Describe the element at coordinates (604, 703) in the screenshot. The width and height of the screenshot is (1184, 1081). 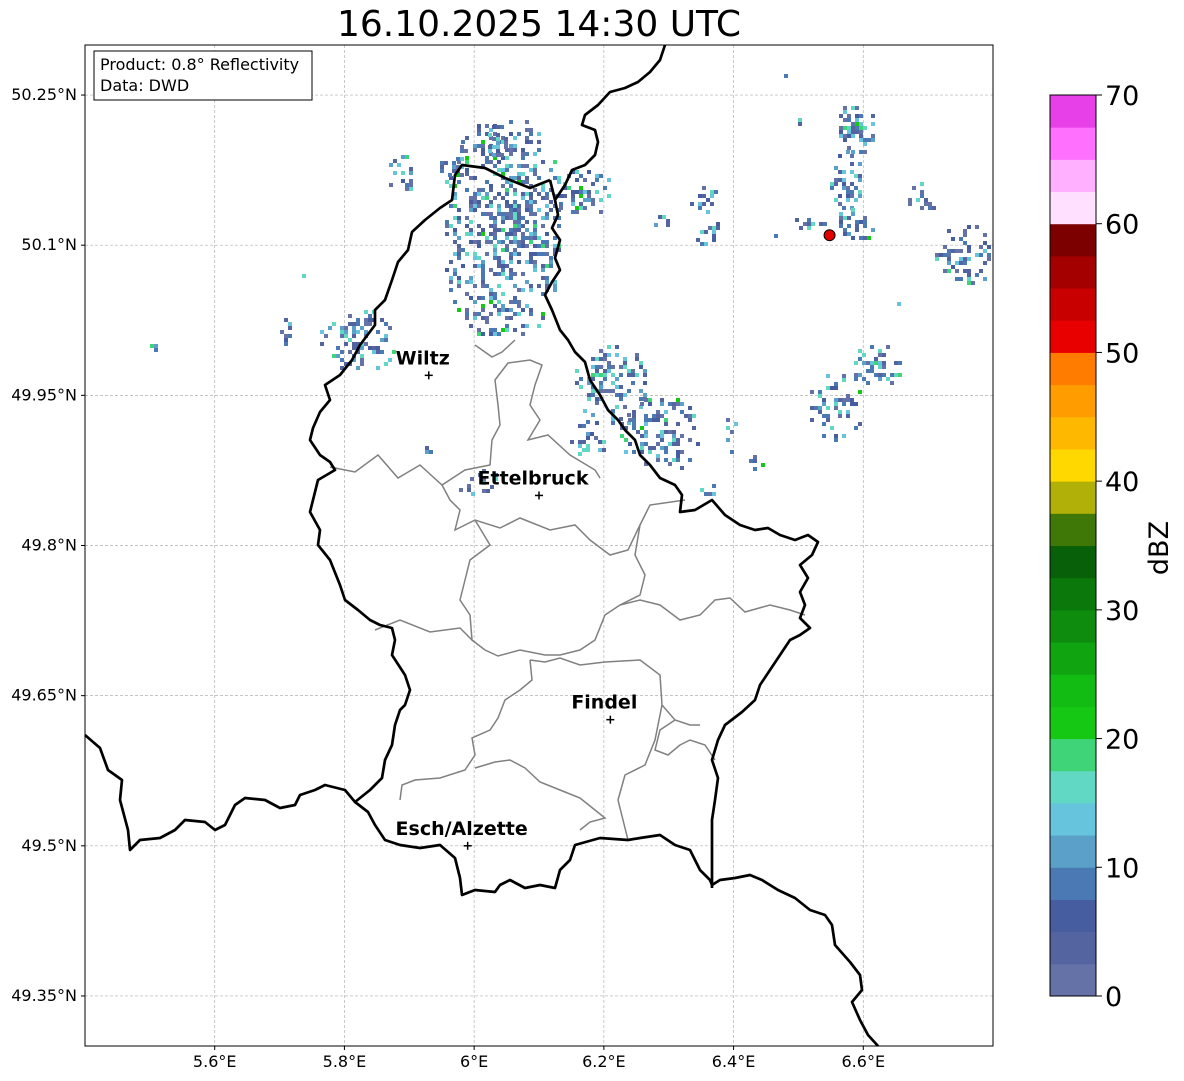
I see `city-label: Findel` at that location.